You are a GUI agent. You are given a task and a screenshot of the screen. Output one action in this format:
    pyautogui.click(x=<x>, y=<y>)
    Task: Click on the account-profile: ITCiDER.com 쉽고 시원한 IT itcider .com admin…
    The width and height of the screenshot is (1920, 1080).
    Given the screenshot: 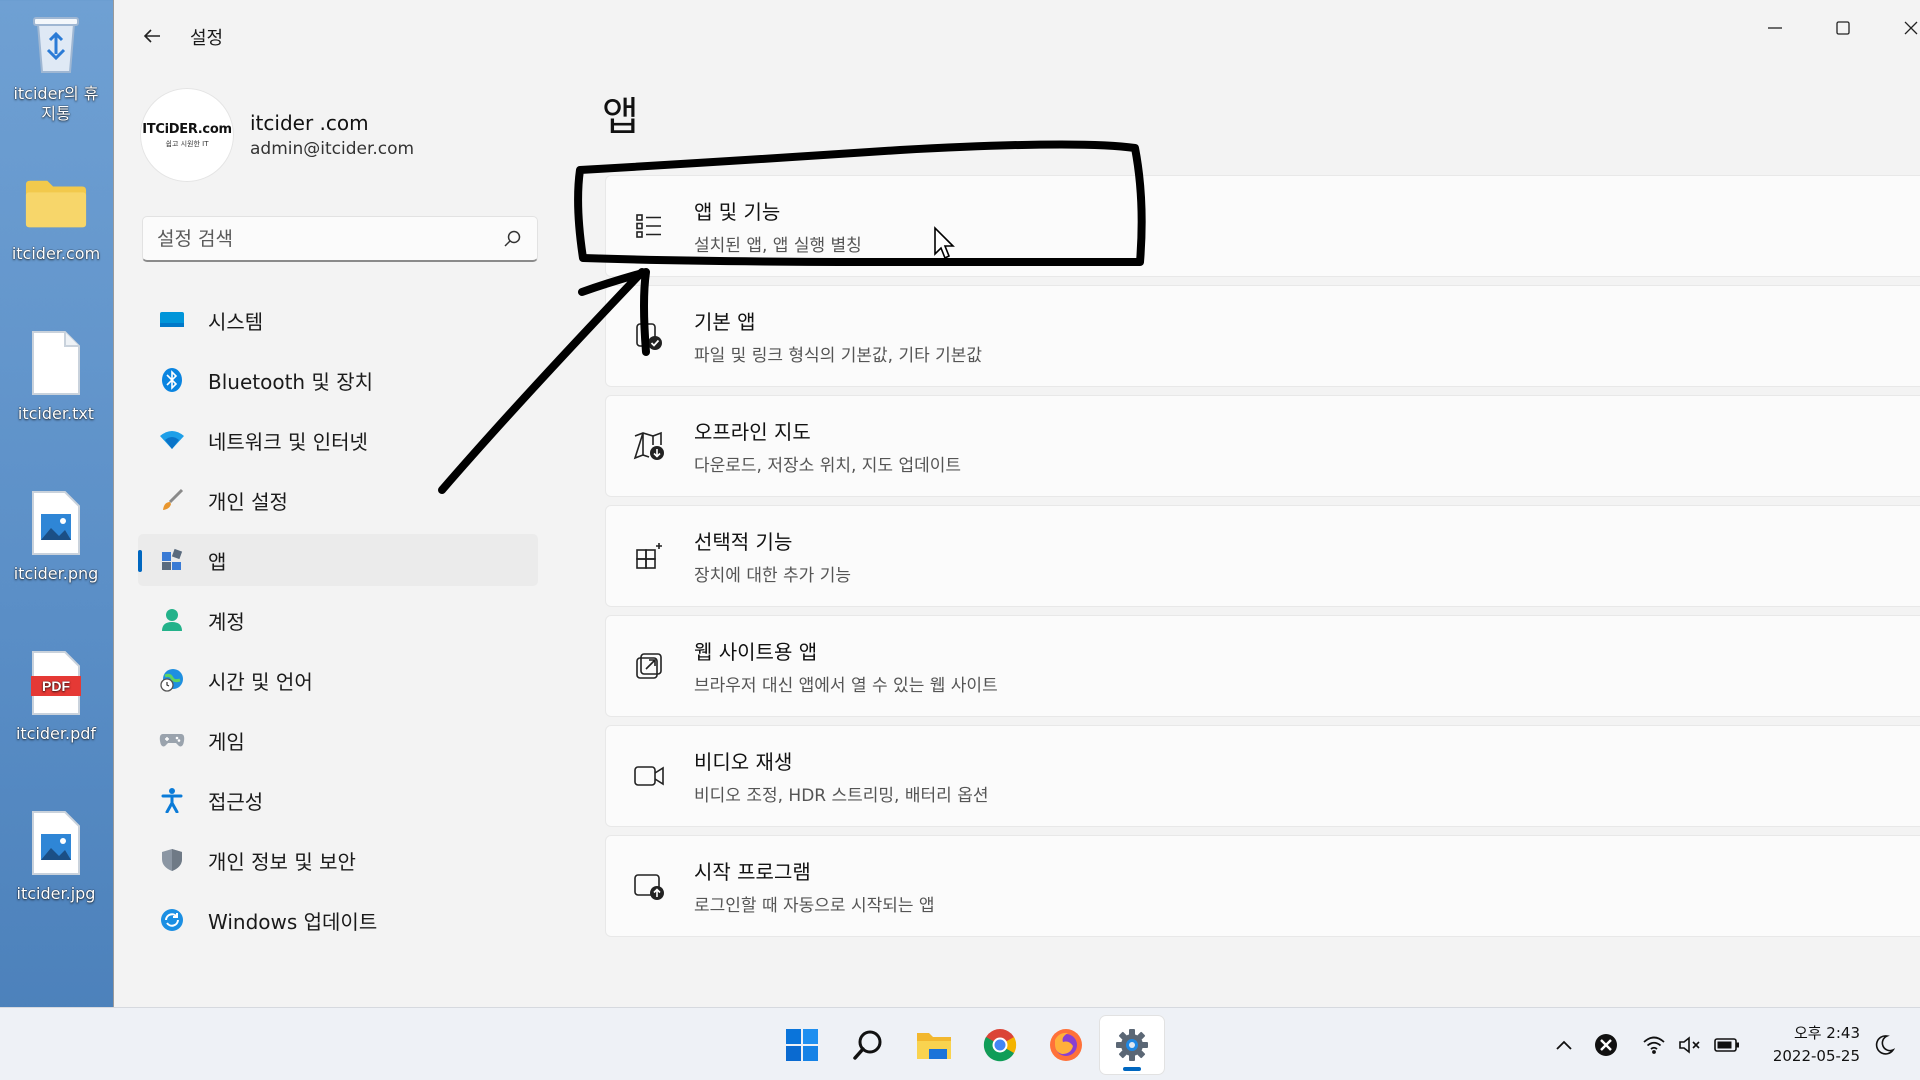 What is the action you would take?
    pyautogui.click(x=277, y=135)
    